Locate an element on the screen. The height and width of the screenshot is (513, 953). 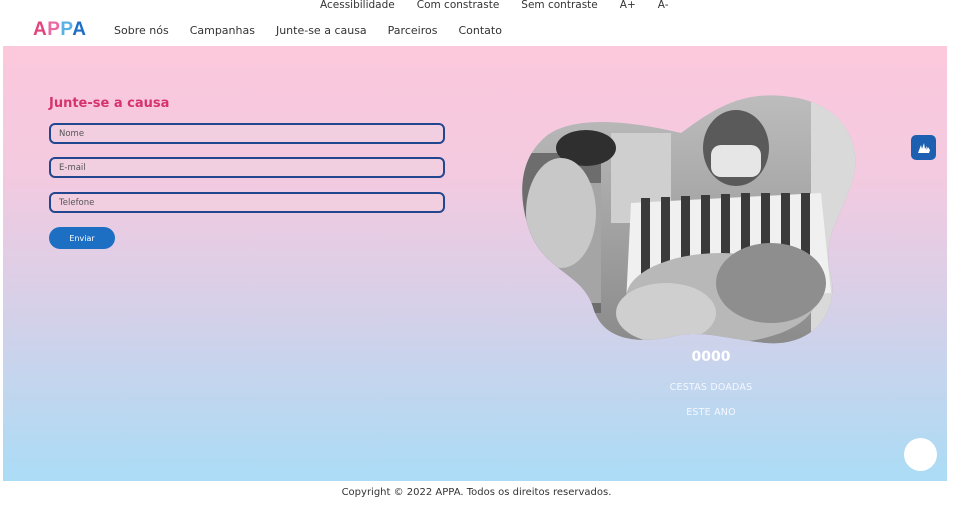
nav-item-campaigns: Campanhas is located at coordinates (222, 30).